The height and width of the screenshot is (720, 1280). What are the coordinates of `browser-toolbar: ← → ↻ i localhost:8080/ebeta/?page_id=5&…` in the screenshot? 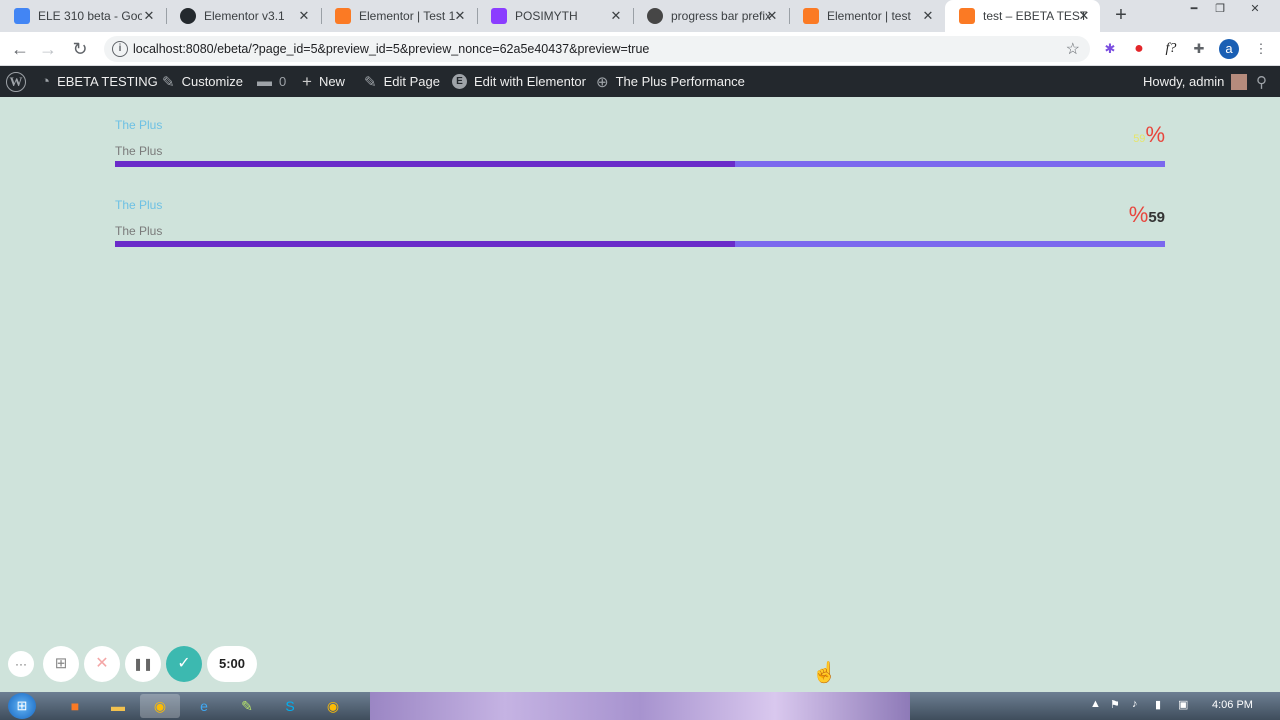 It's located at (640, 49).